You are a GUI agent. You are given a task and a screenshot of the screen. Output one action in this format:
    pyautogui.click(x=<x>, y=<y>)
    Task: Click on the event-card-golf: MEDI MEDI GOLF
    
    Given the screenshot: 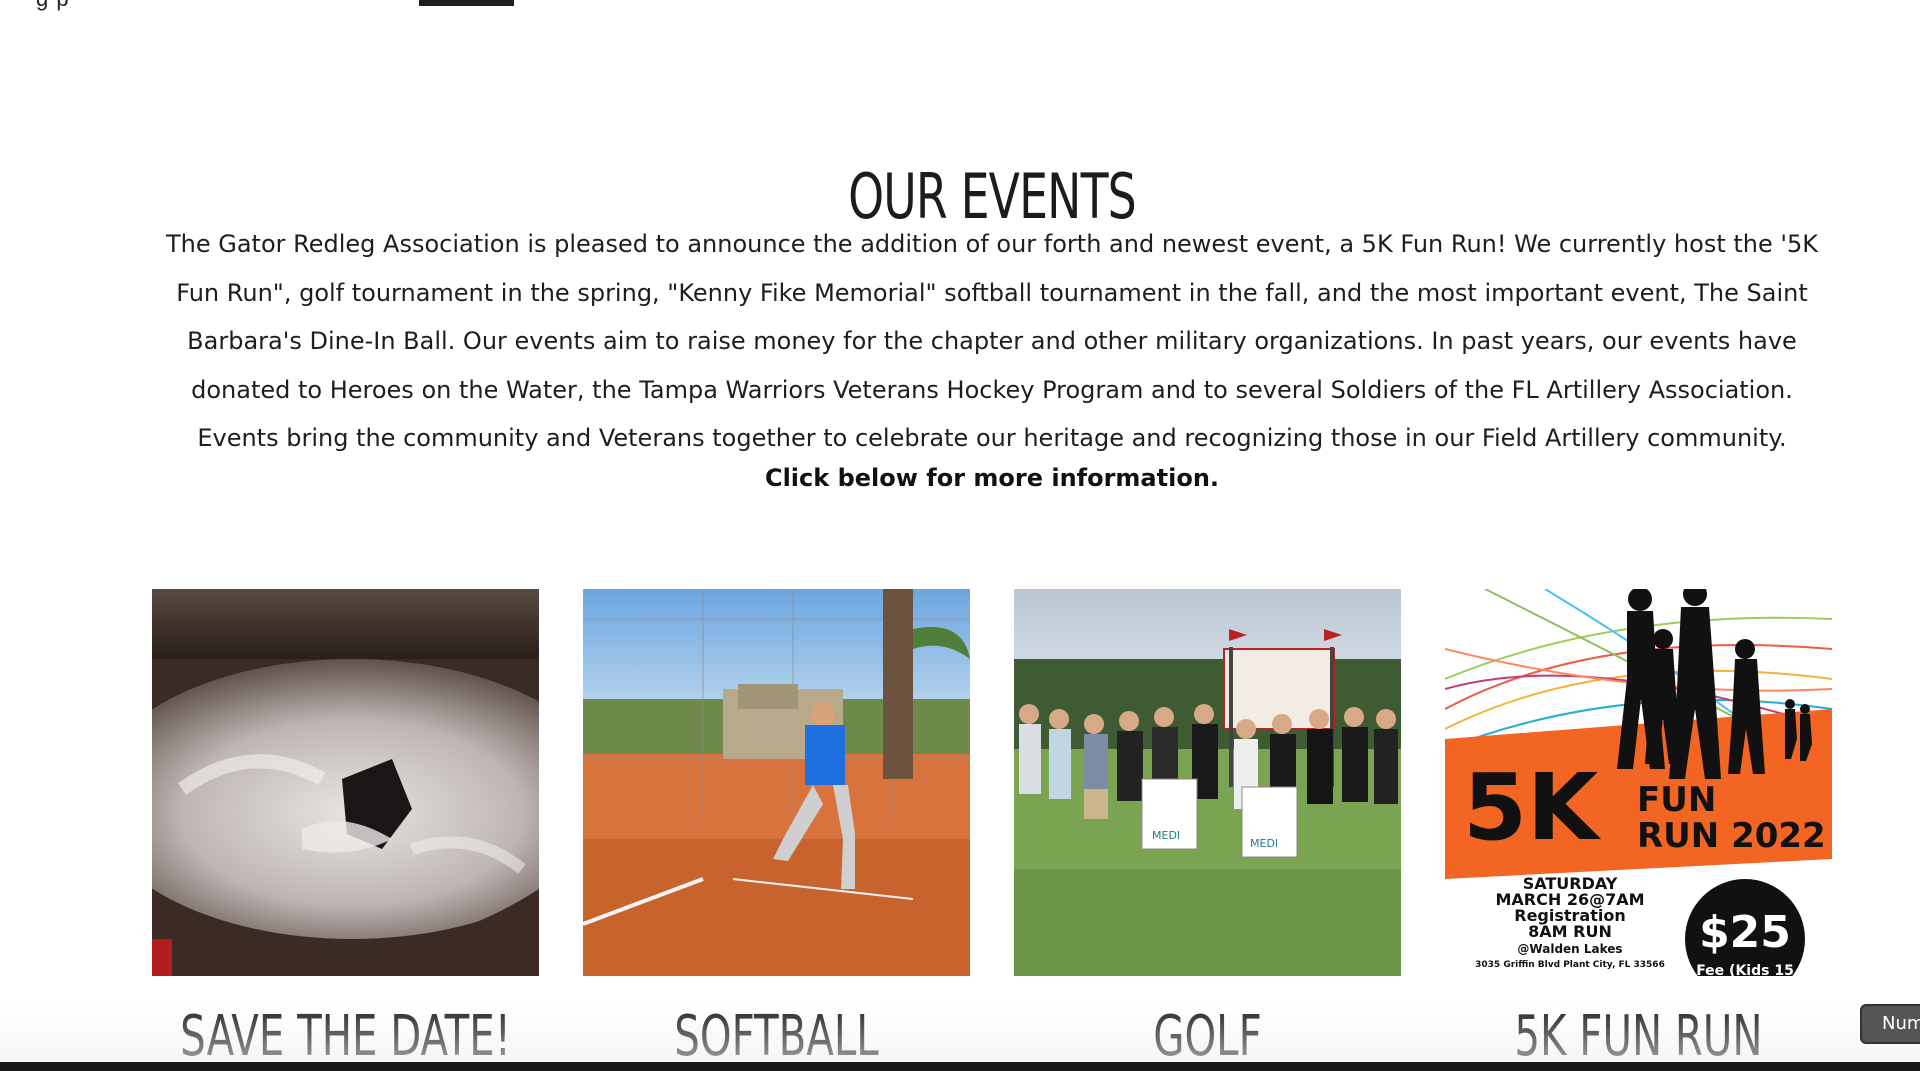 What is the action you would take?
    pyautogui.click(x=1207, y=829)
    